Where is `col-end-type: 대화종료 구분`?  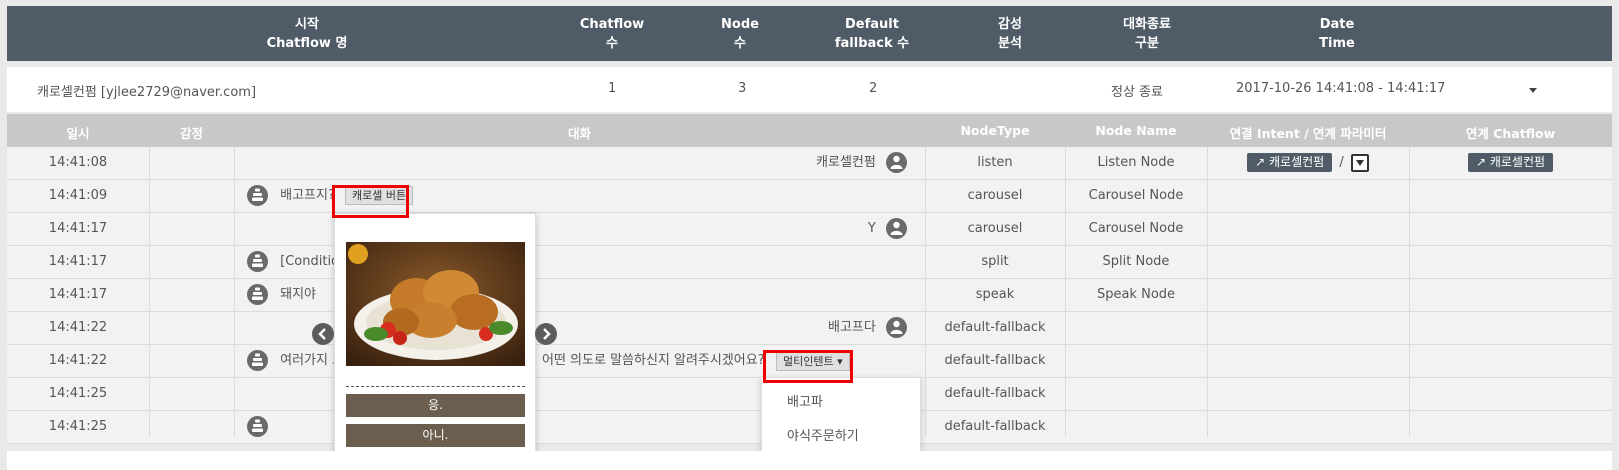
col-end-type: 대화종료 구분 is located at coordinates (1147, 34).